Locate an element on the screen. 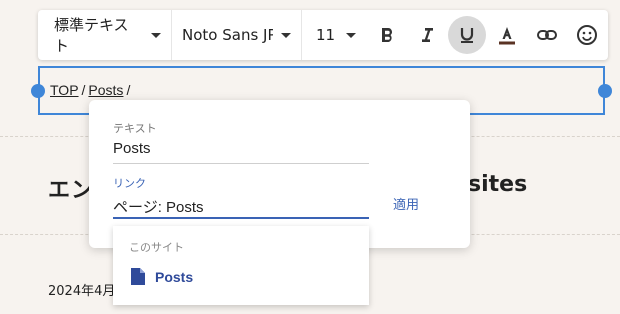 Image resolution: width=620 pixels, height=314 pixels. text-color-button is located at coordinates (507, 35).